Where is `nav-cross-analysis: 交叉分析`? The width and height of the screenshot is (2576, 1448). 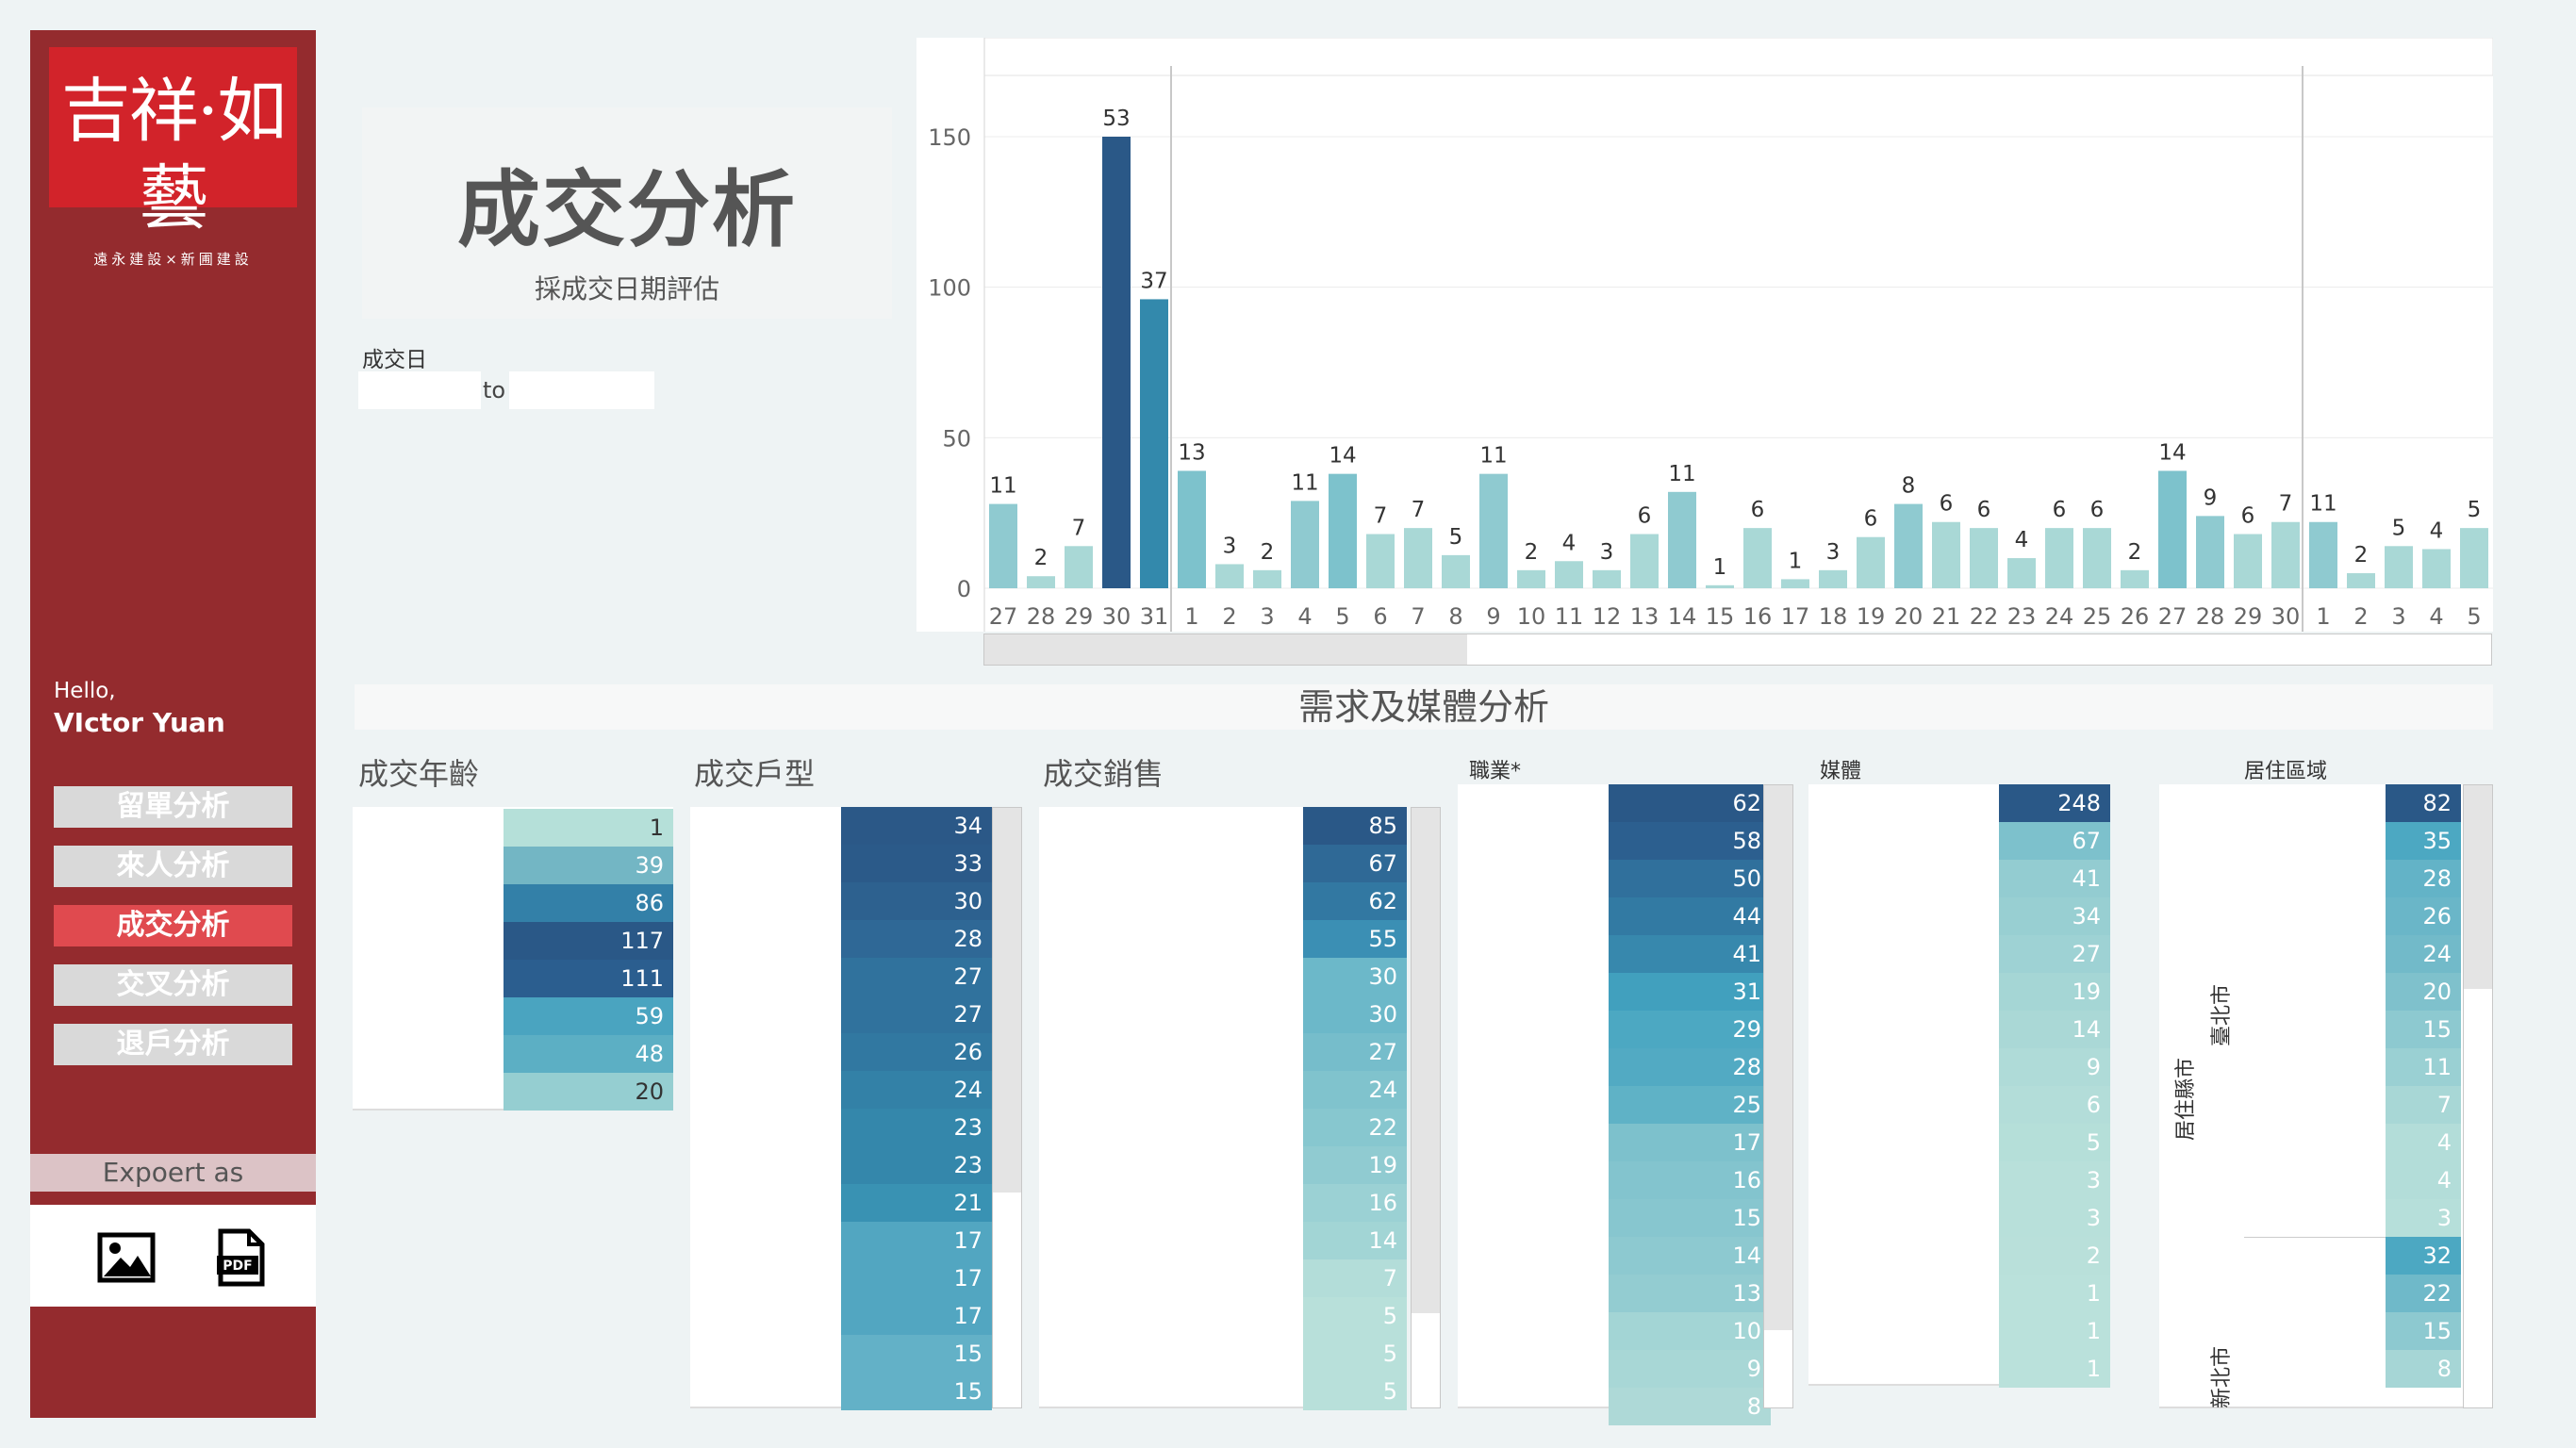 nav-cross-analysis: 交叉分析 is located at coordinates (173, 985).